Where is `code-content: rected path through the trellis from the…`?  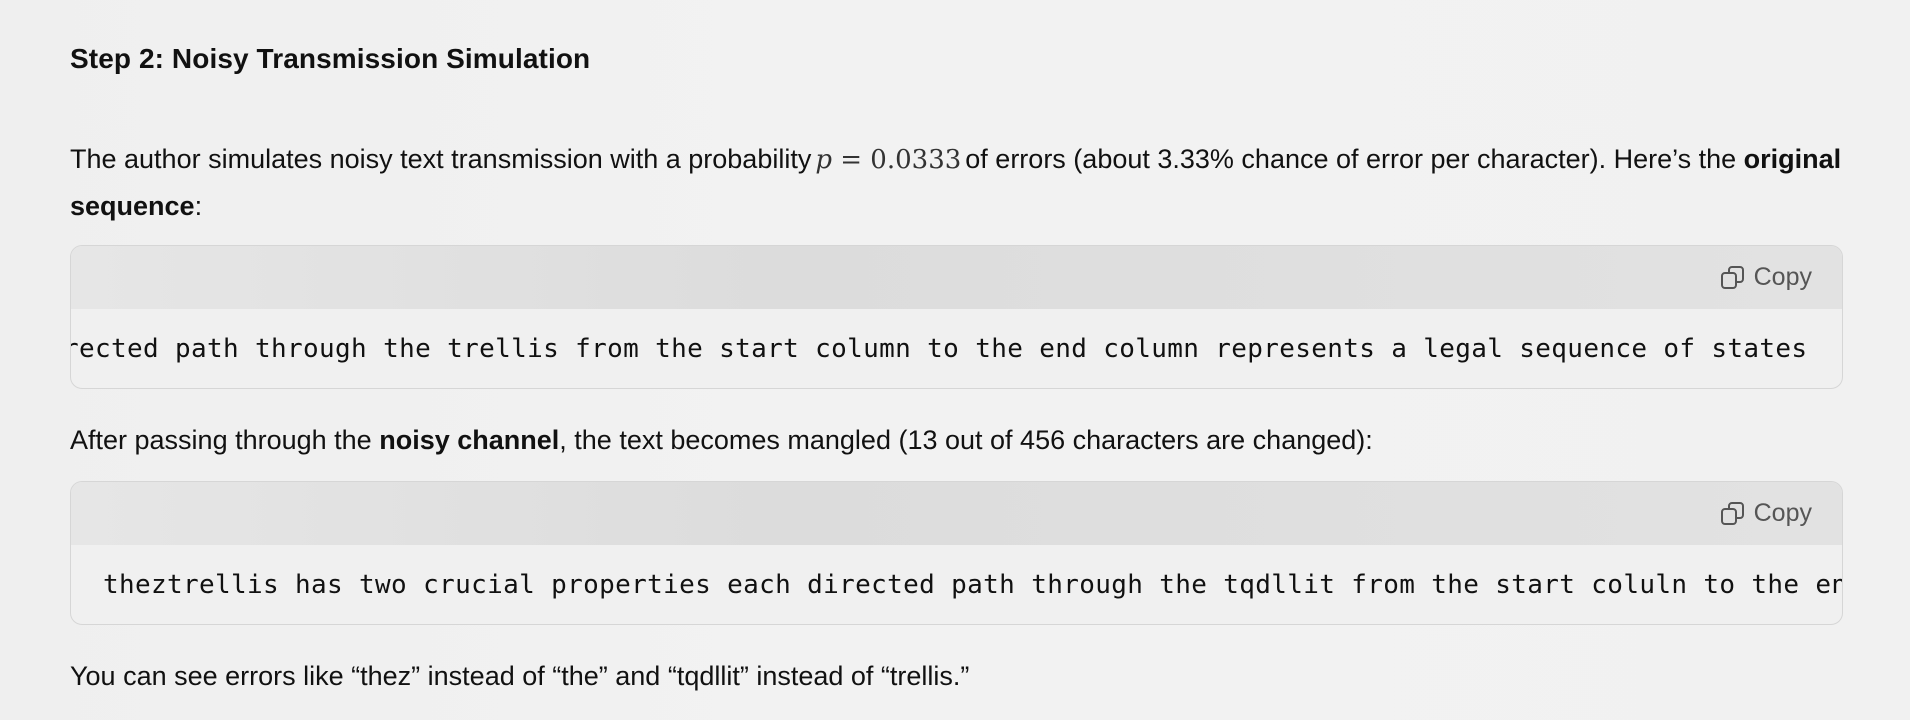 code-content: rected path through the trellis from the… is located at coordinates (956, 348).